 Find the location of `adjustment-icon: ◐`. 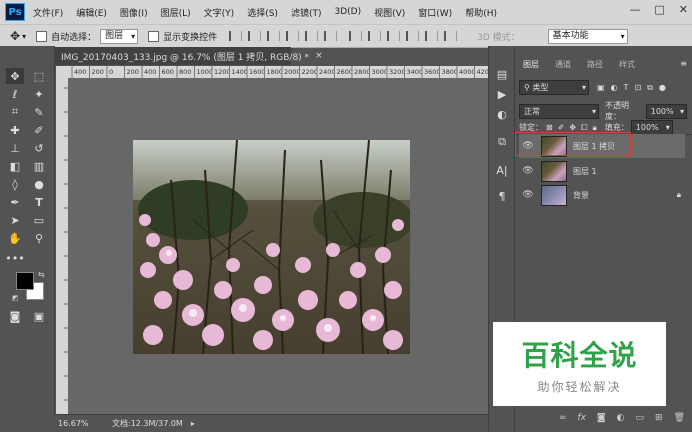

adjustment-icon: ◐ is located at coordinates (621, 418).